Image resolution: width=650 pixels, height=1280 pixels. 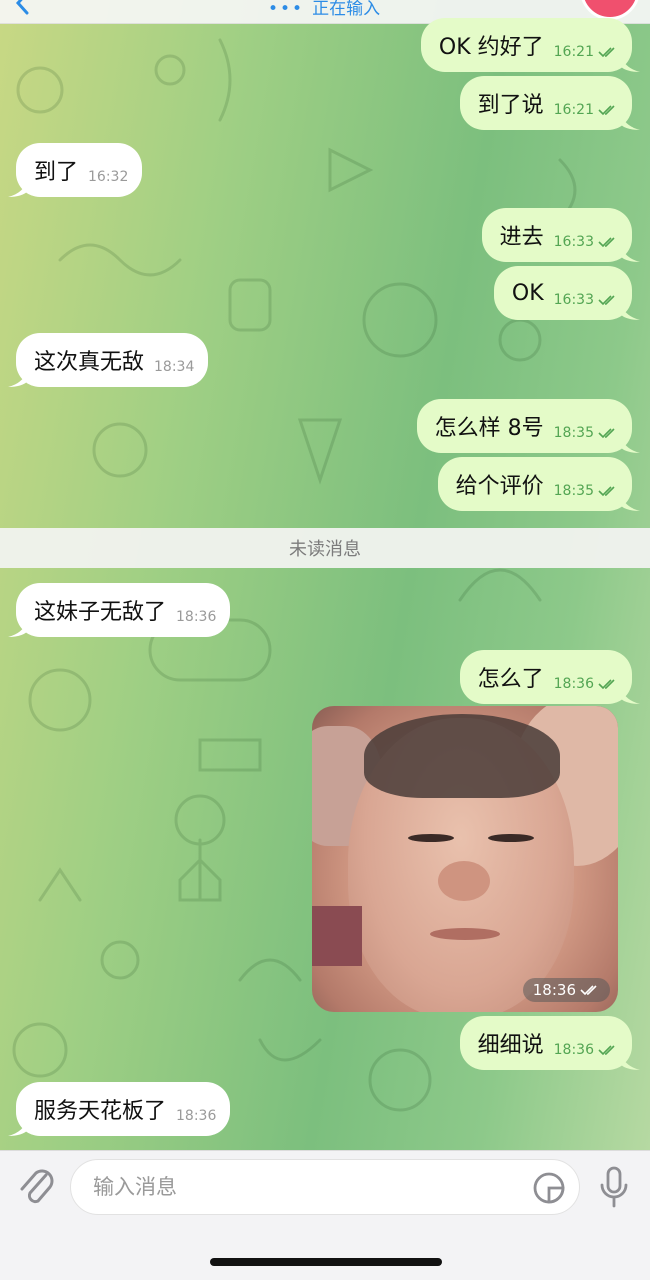 I want to click on message-text: OK, so click(x=527, y=293).